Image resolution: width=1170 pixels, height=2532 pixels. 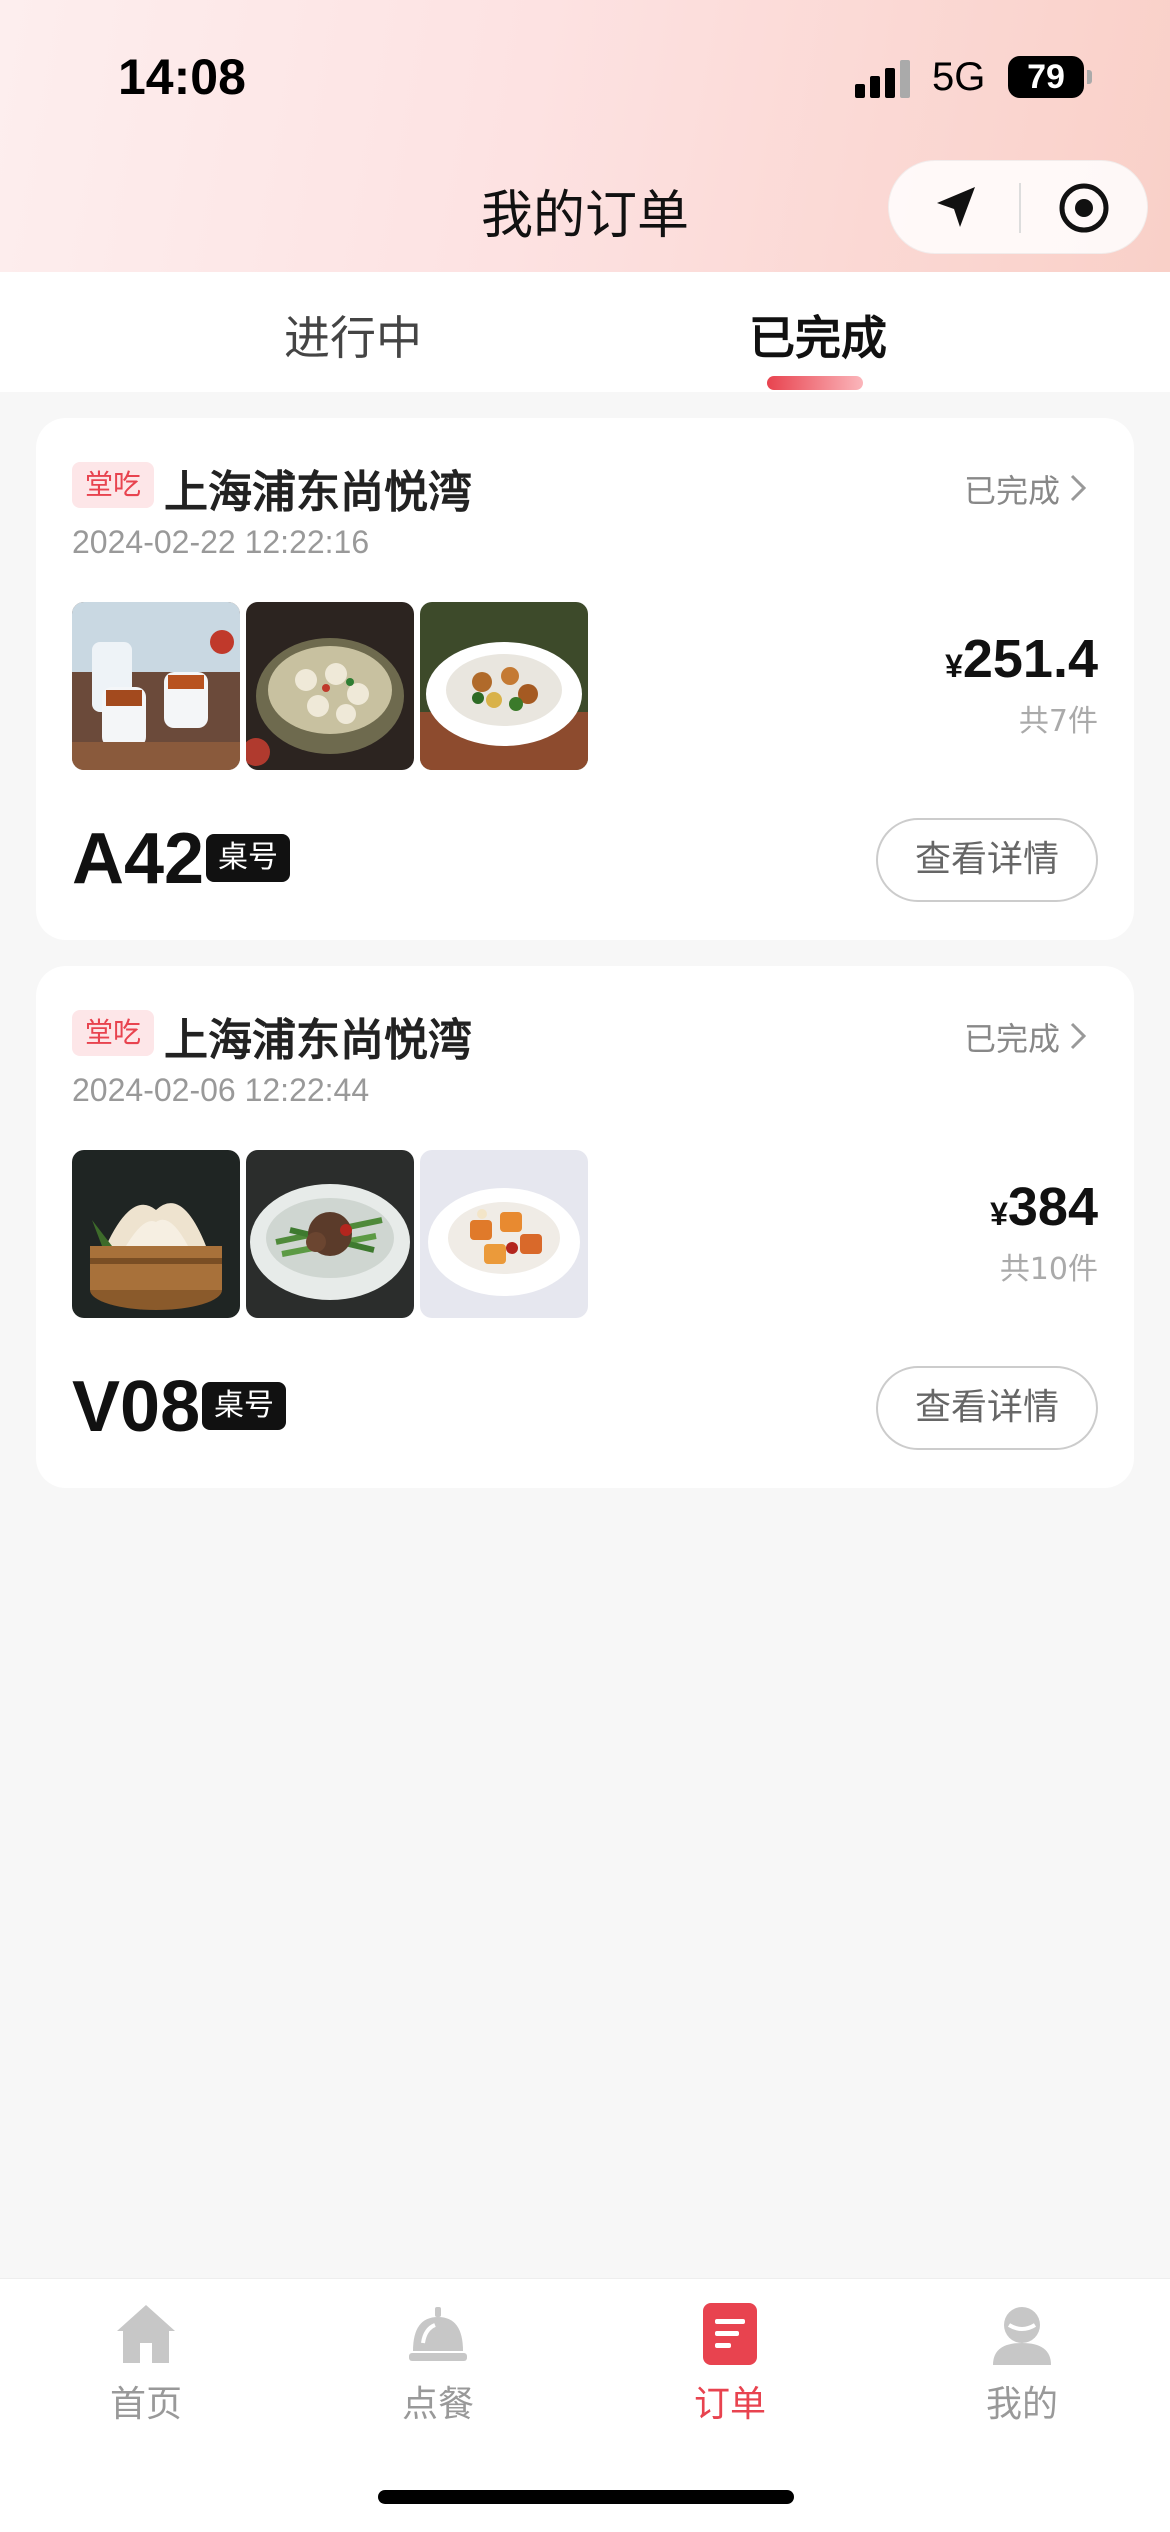 What do you see at coordinates (585, 136) in the screenshot?
I see `header: 14:08 5G 79 我的订单` at bounding box center [585, 136].